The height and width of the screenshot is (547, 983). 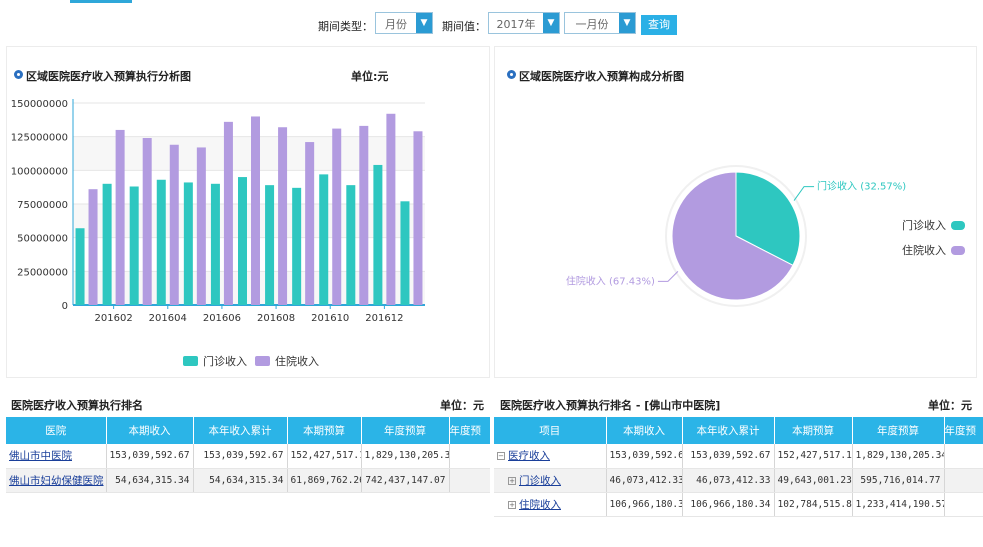 I want to click on collapse-icon: −, so click(x=501, y=456).